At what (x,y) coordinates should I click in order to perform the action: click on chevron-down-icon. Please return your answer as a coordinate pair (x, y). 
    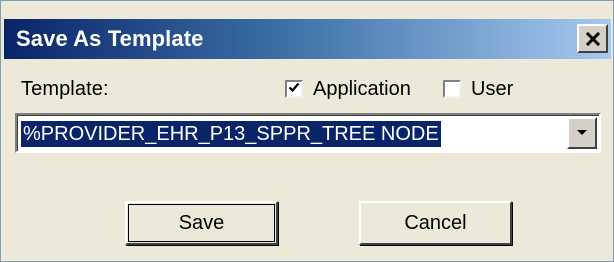
    Looking at the image, I should click on (582, 133).